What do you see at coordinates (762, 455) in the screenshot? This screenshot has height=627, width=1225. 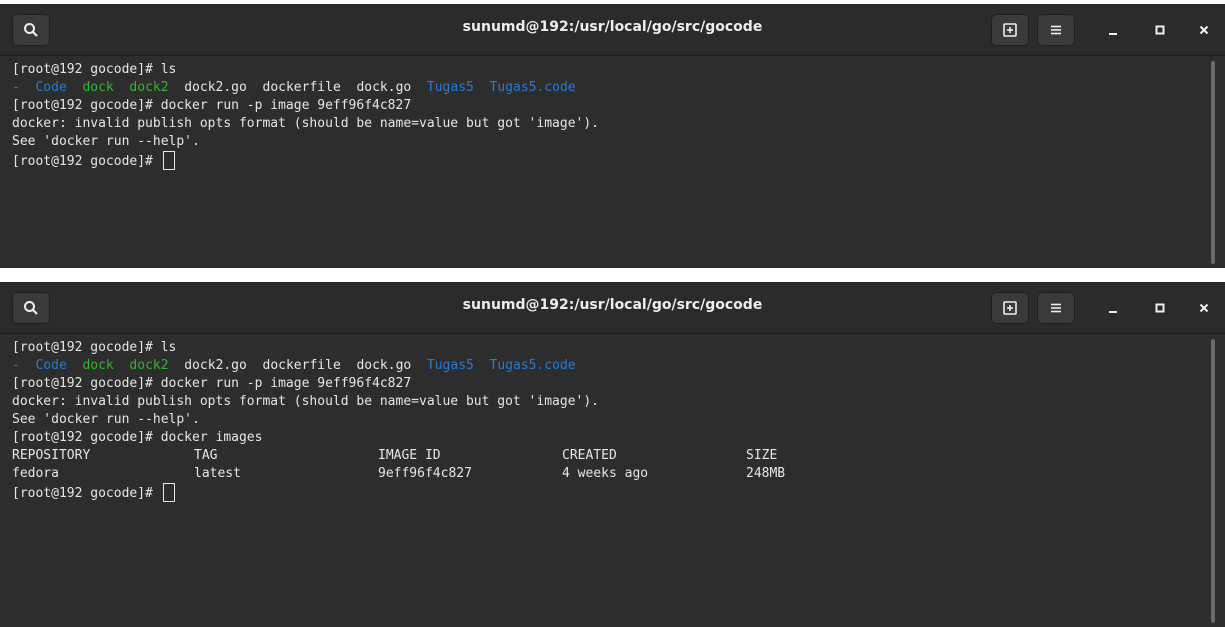 I see `table-header-cell: SIZE` at bounding box center [762, 455].